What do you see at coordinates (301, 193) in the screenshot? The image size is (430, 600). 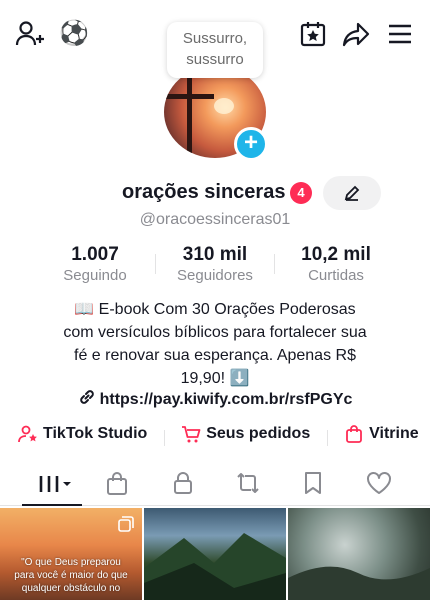 I see `notification-badge: 4` at bounding box center [301, 193].